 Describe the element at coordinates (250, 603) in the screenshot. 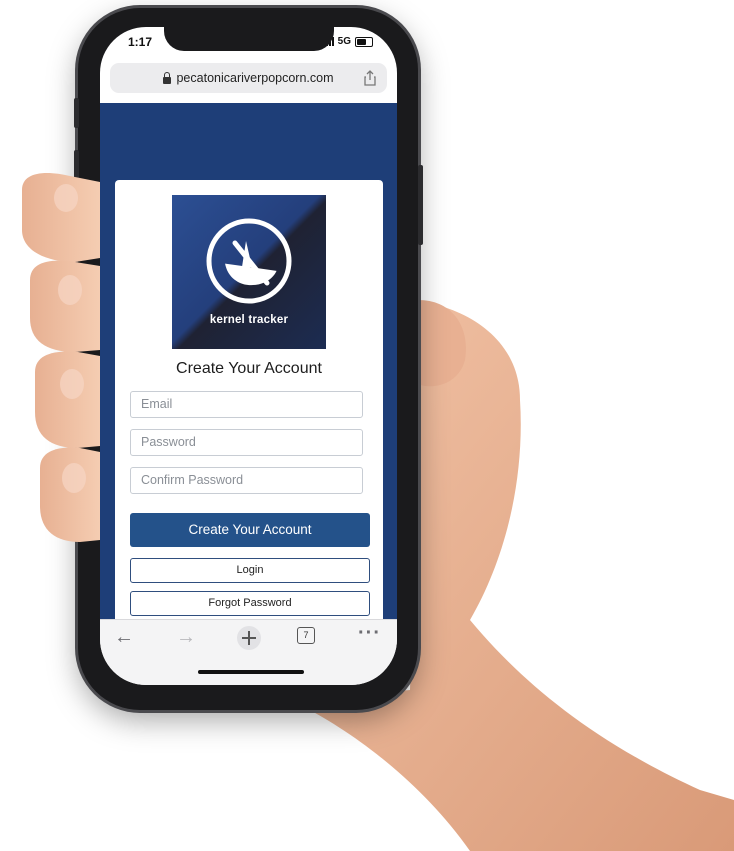

I see `forgot-password-button: Forgot Password` at that location.